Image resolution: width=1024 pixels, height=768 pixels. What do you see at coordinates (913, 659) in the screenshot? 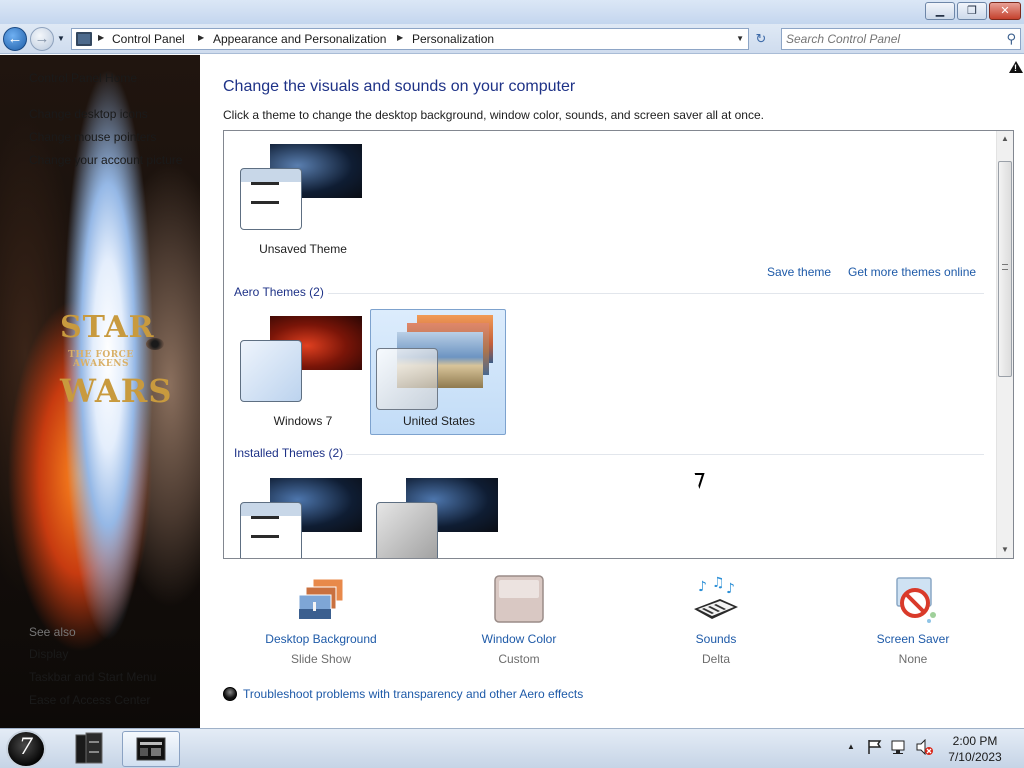
I see `setting-value: None` at bounding box center [913, 659].